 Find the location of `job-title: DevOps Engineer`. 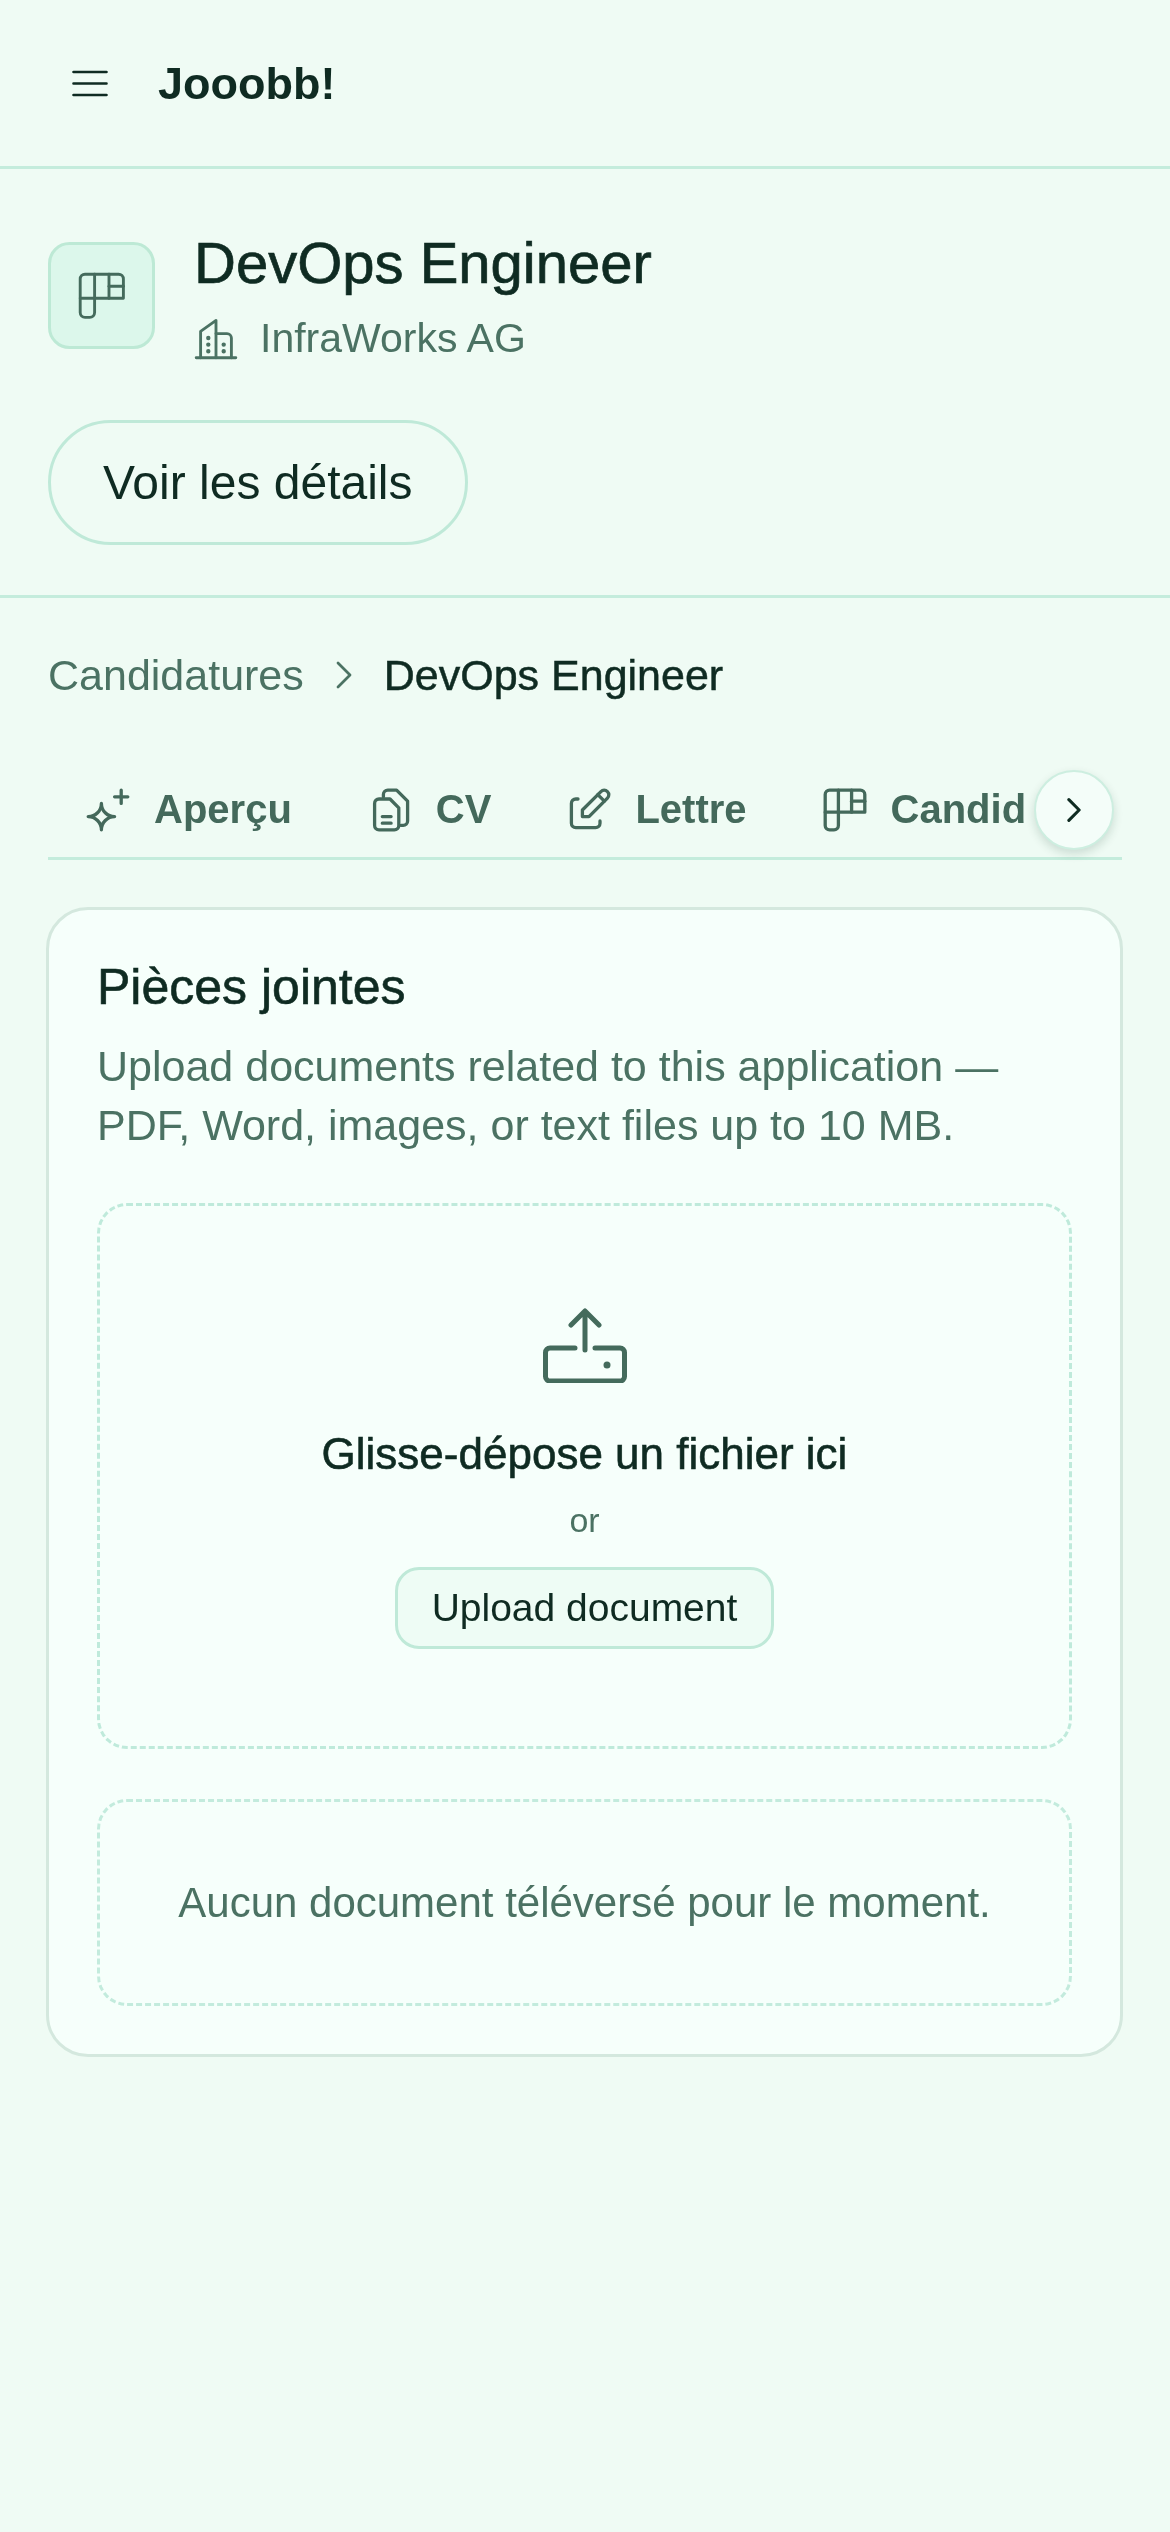

job-title: DevOps Engineer is located at coordinates (423, 262).